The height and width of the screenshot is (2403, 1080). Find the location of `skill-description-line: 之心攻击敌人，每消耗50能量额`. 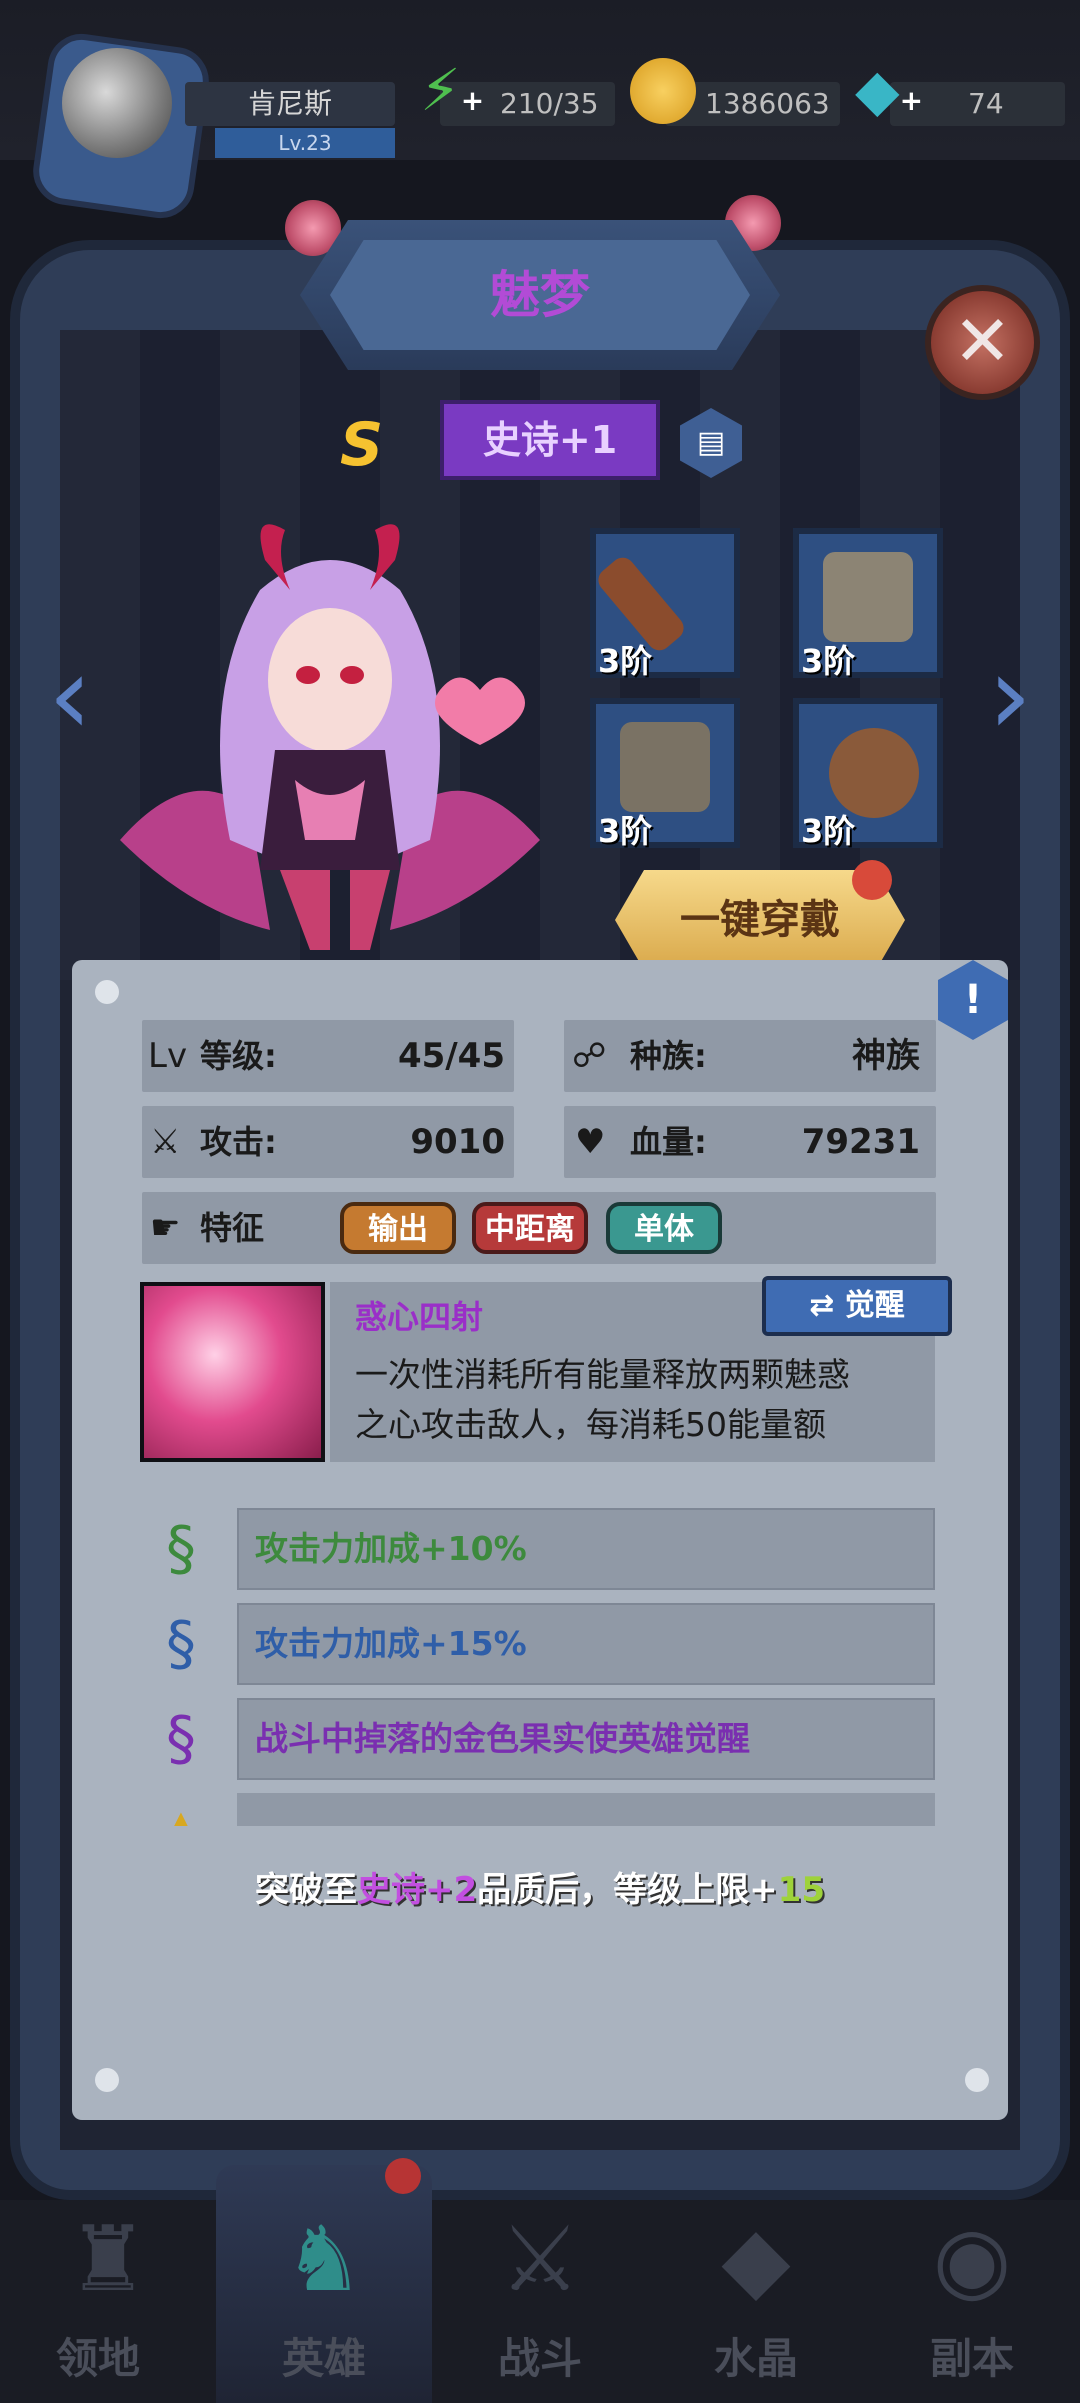

skill-description-line: 之心攻击敌人，每消耗50能量额 is located at coordinates (590, 1424).